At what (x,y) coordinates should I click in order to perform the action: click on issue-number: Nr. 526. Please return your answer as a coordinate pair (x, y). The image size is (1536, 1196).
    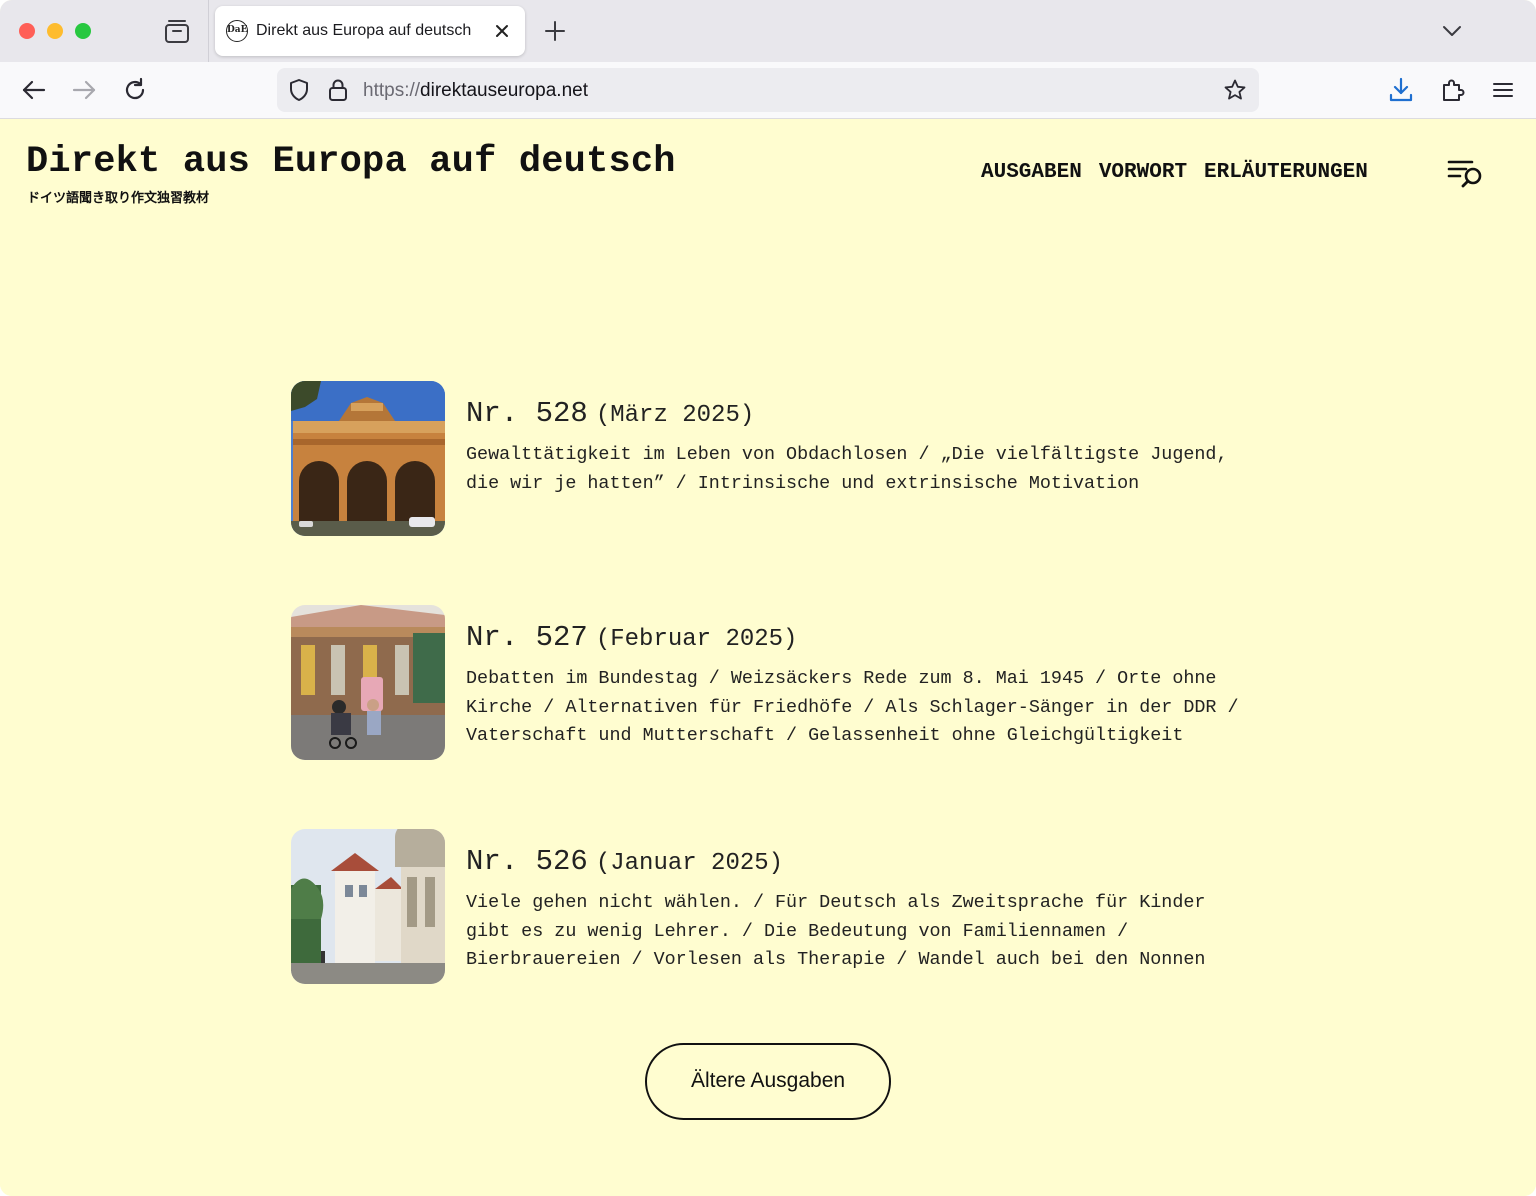
    Looking at the image, I should click on (527, 861).